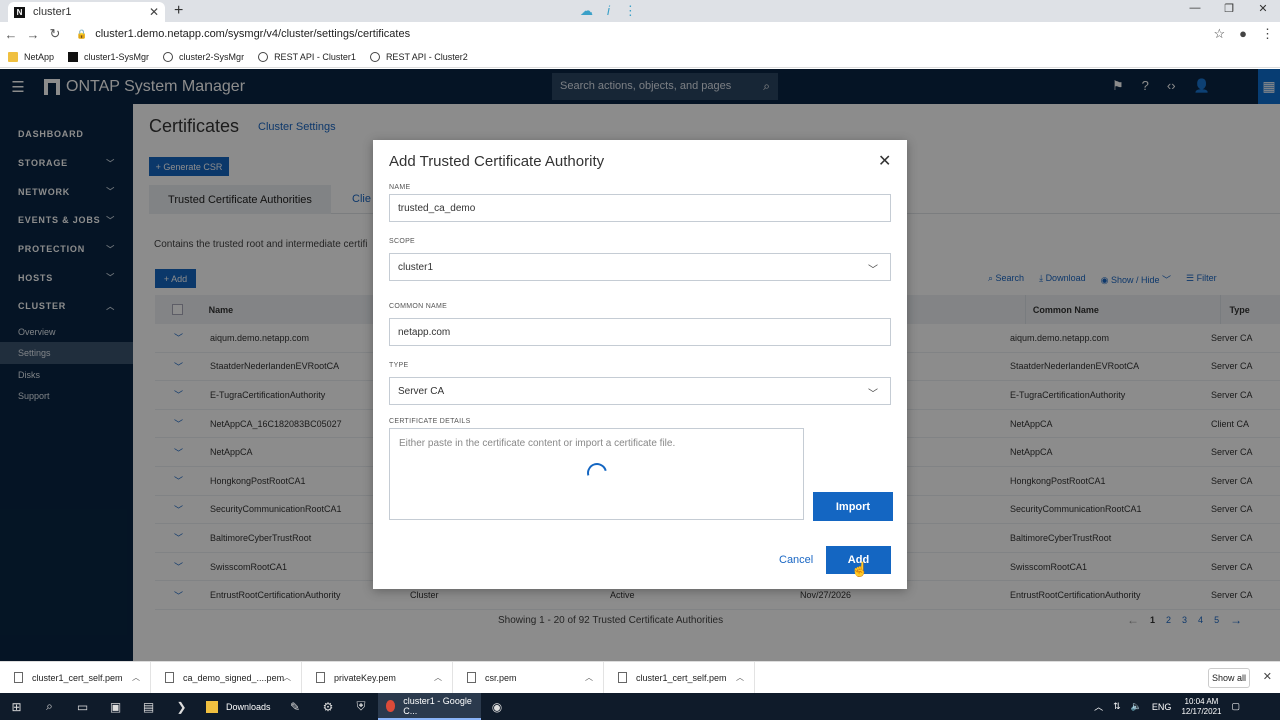  I want to click on close-downloads-icon: ✕, so click(1267, 676).